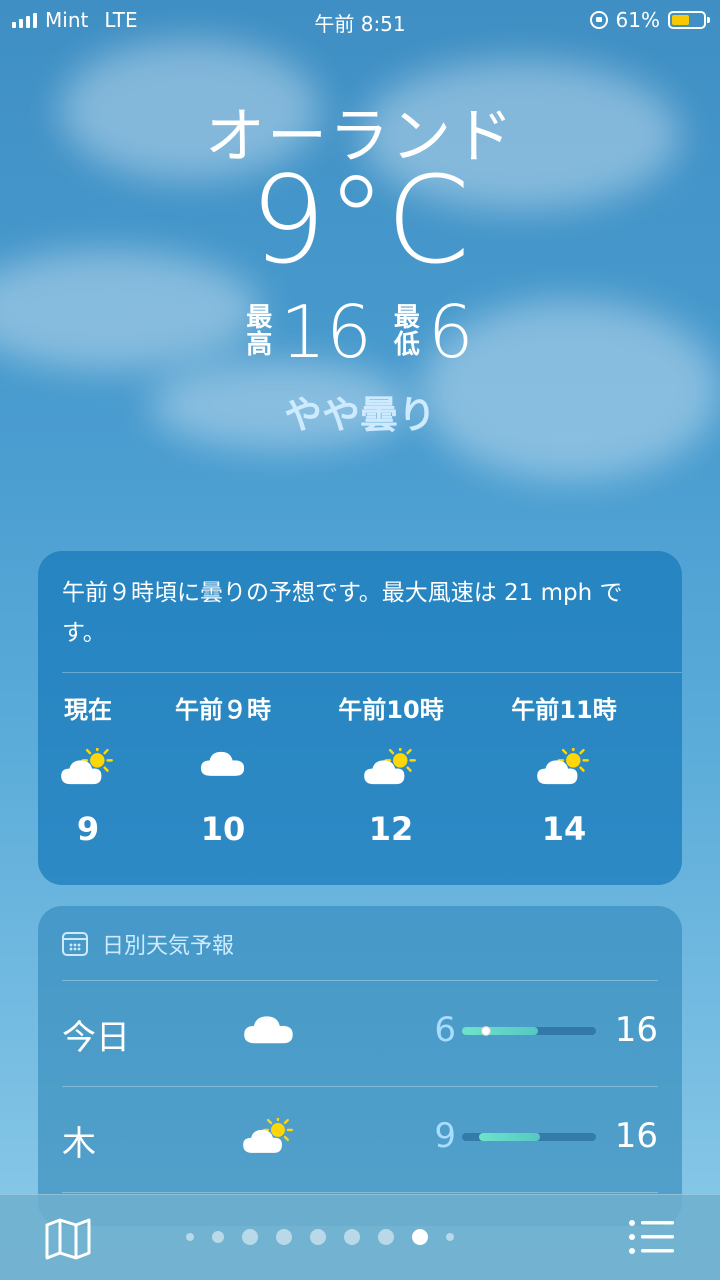 This screenshot has height=1280, width=720. What do you see at coordinates (564, 710) in the screenshot?
I see `hour-time: 午前11時` at bounding box center [564, 710].